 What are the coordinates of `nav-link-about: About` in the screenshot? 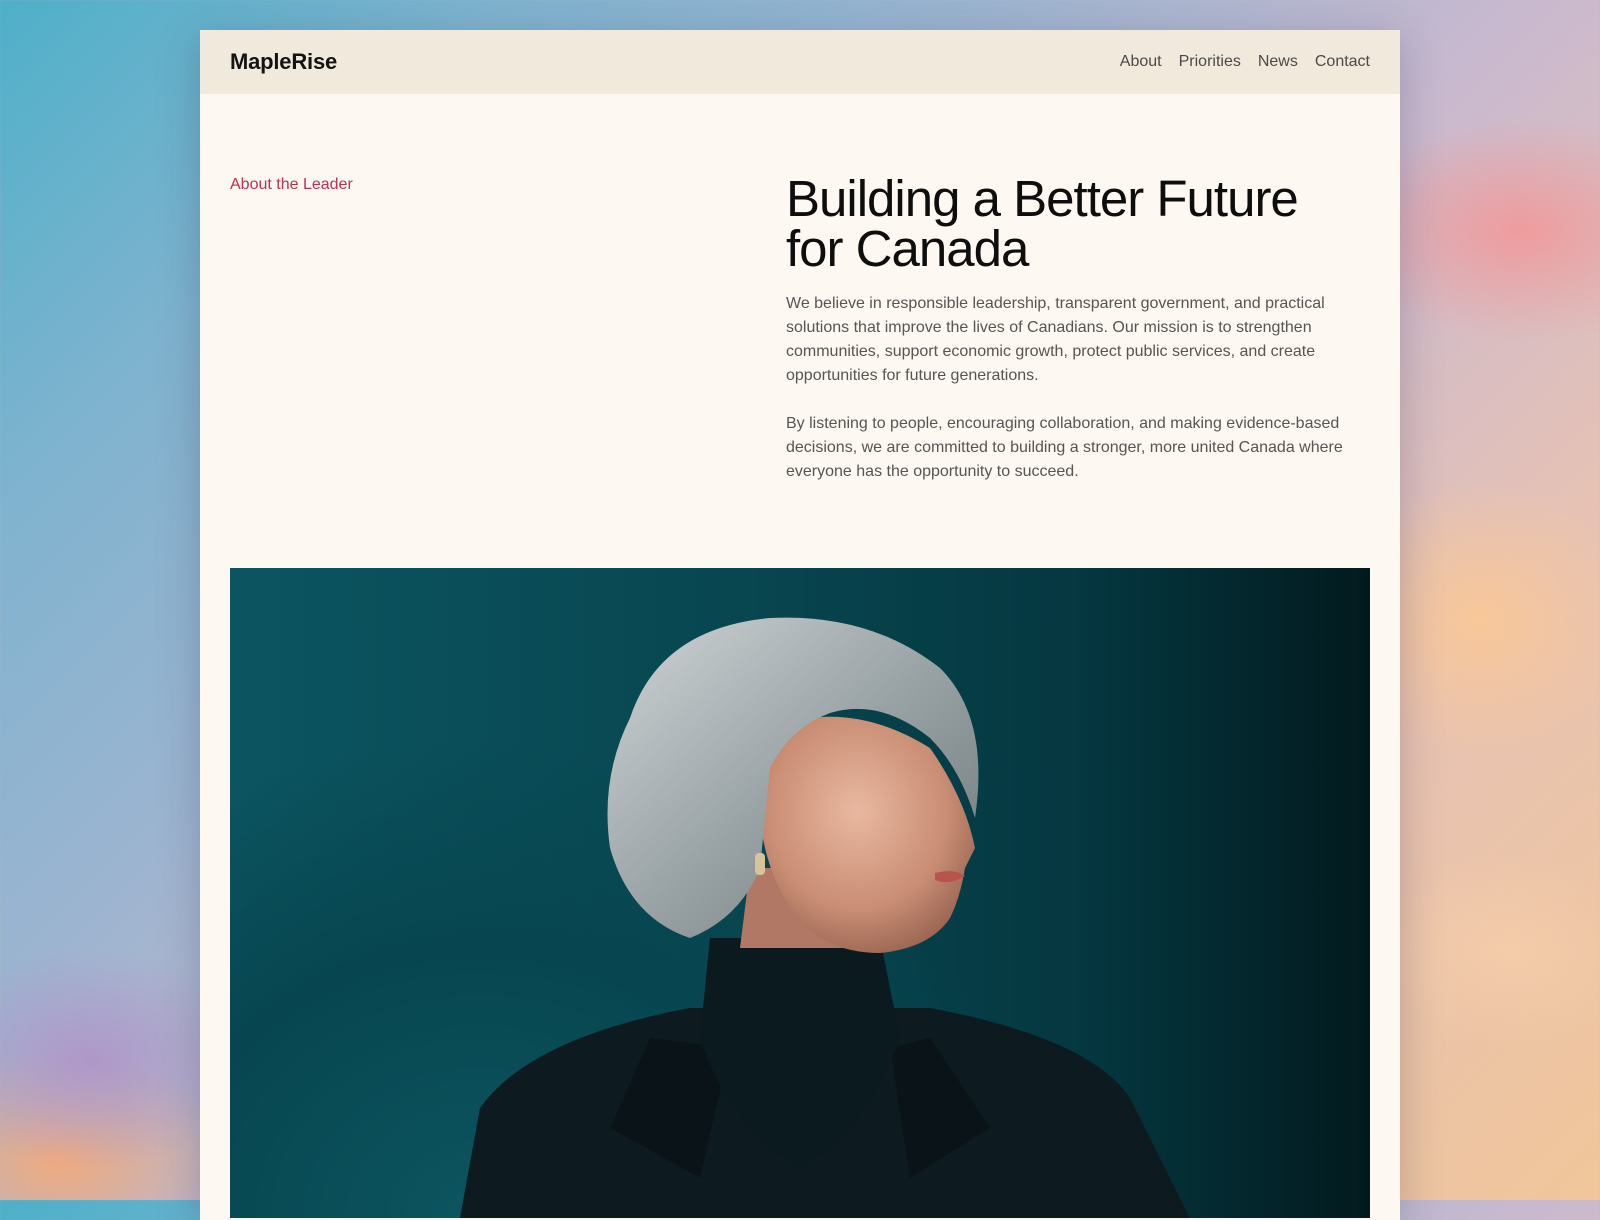 It's located at (1141, 62).